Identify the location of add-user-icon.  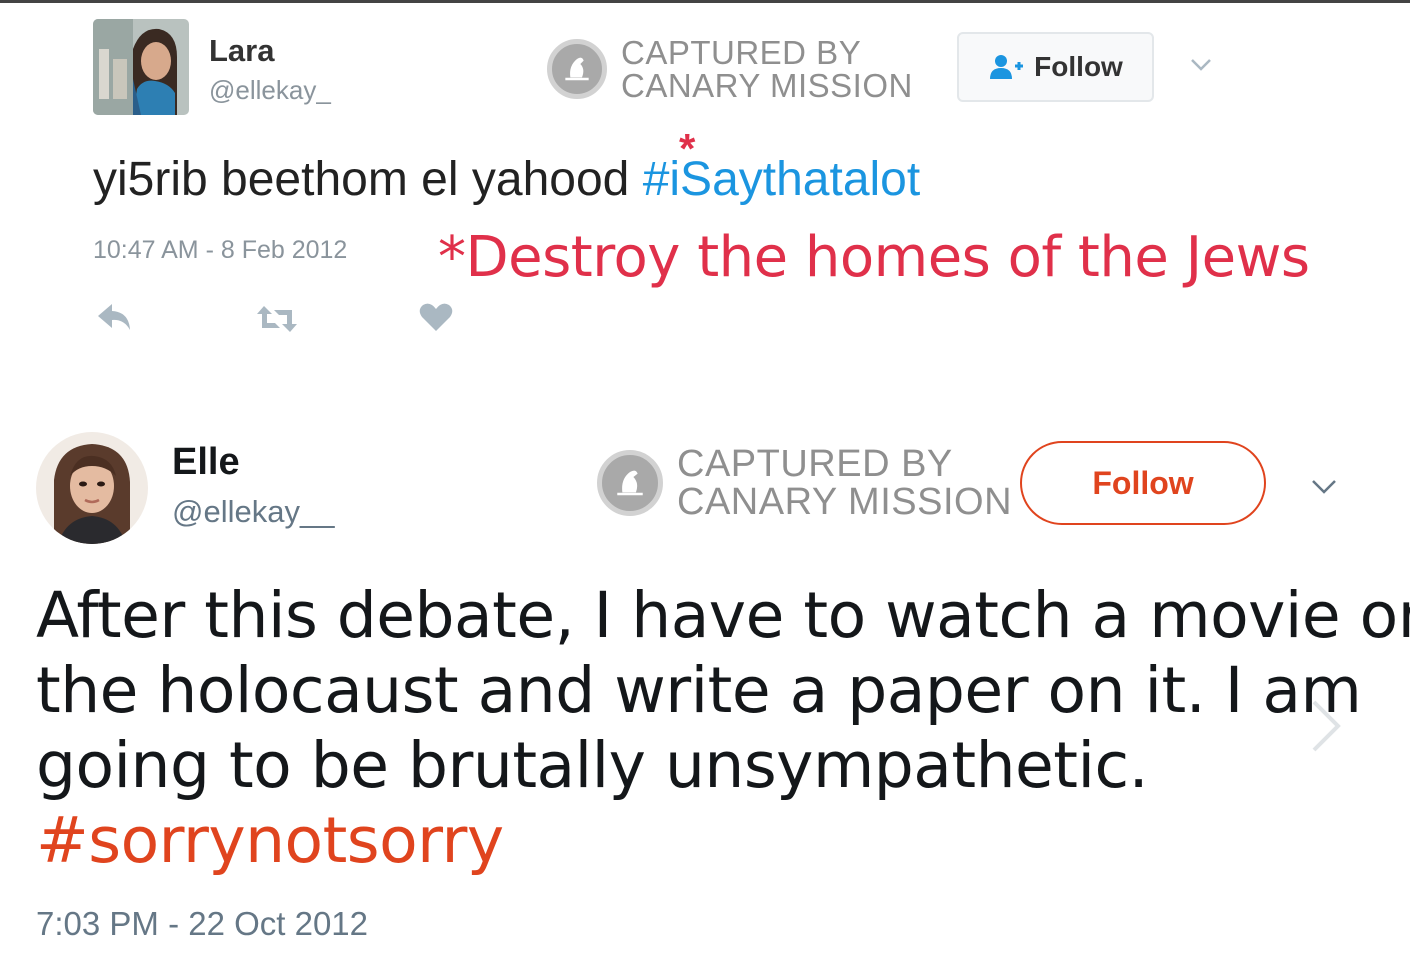
(1007, 67).